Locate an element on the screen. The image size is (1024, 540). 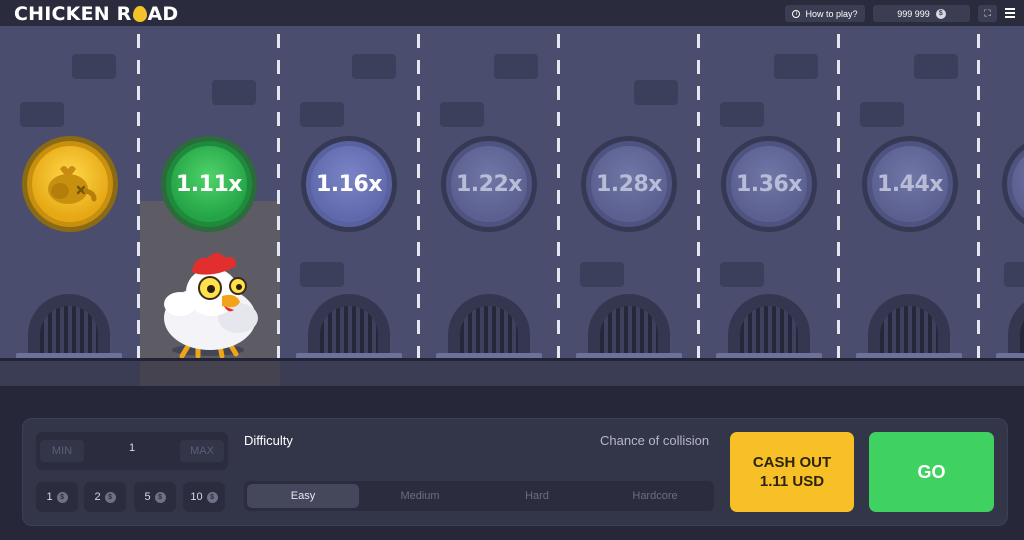
lane-coin: 1.36x is located at coordinates (769, 184).